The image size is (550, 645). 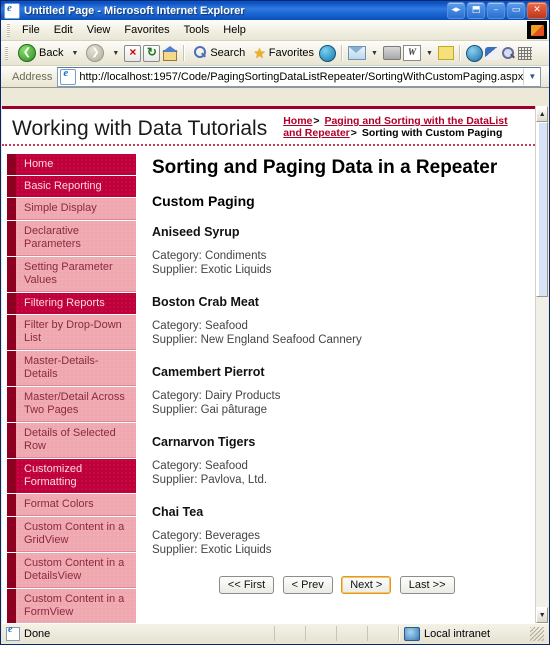 What do you see at coordinates (8, 30) in the screenshot?
I see `menu-grip` at bounding box center [8, 30].